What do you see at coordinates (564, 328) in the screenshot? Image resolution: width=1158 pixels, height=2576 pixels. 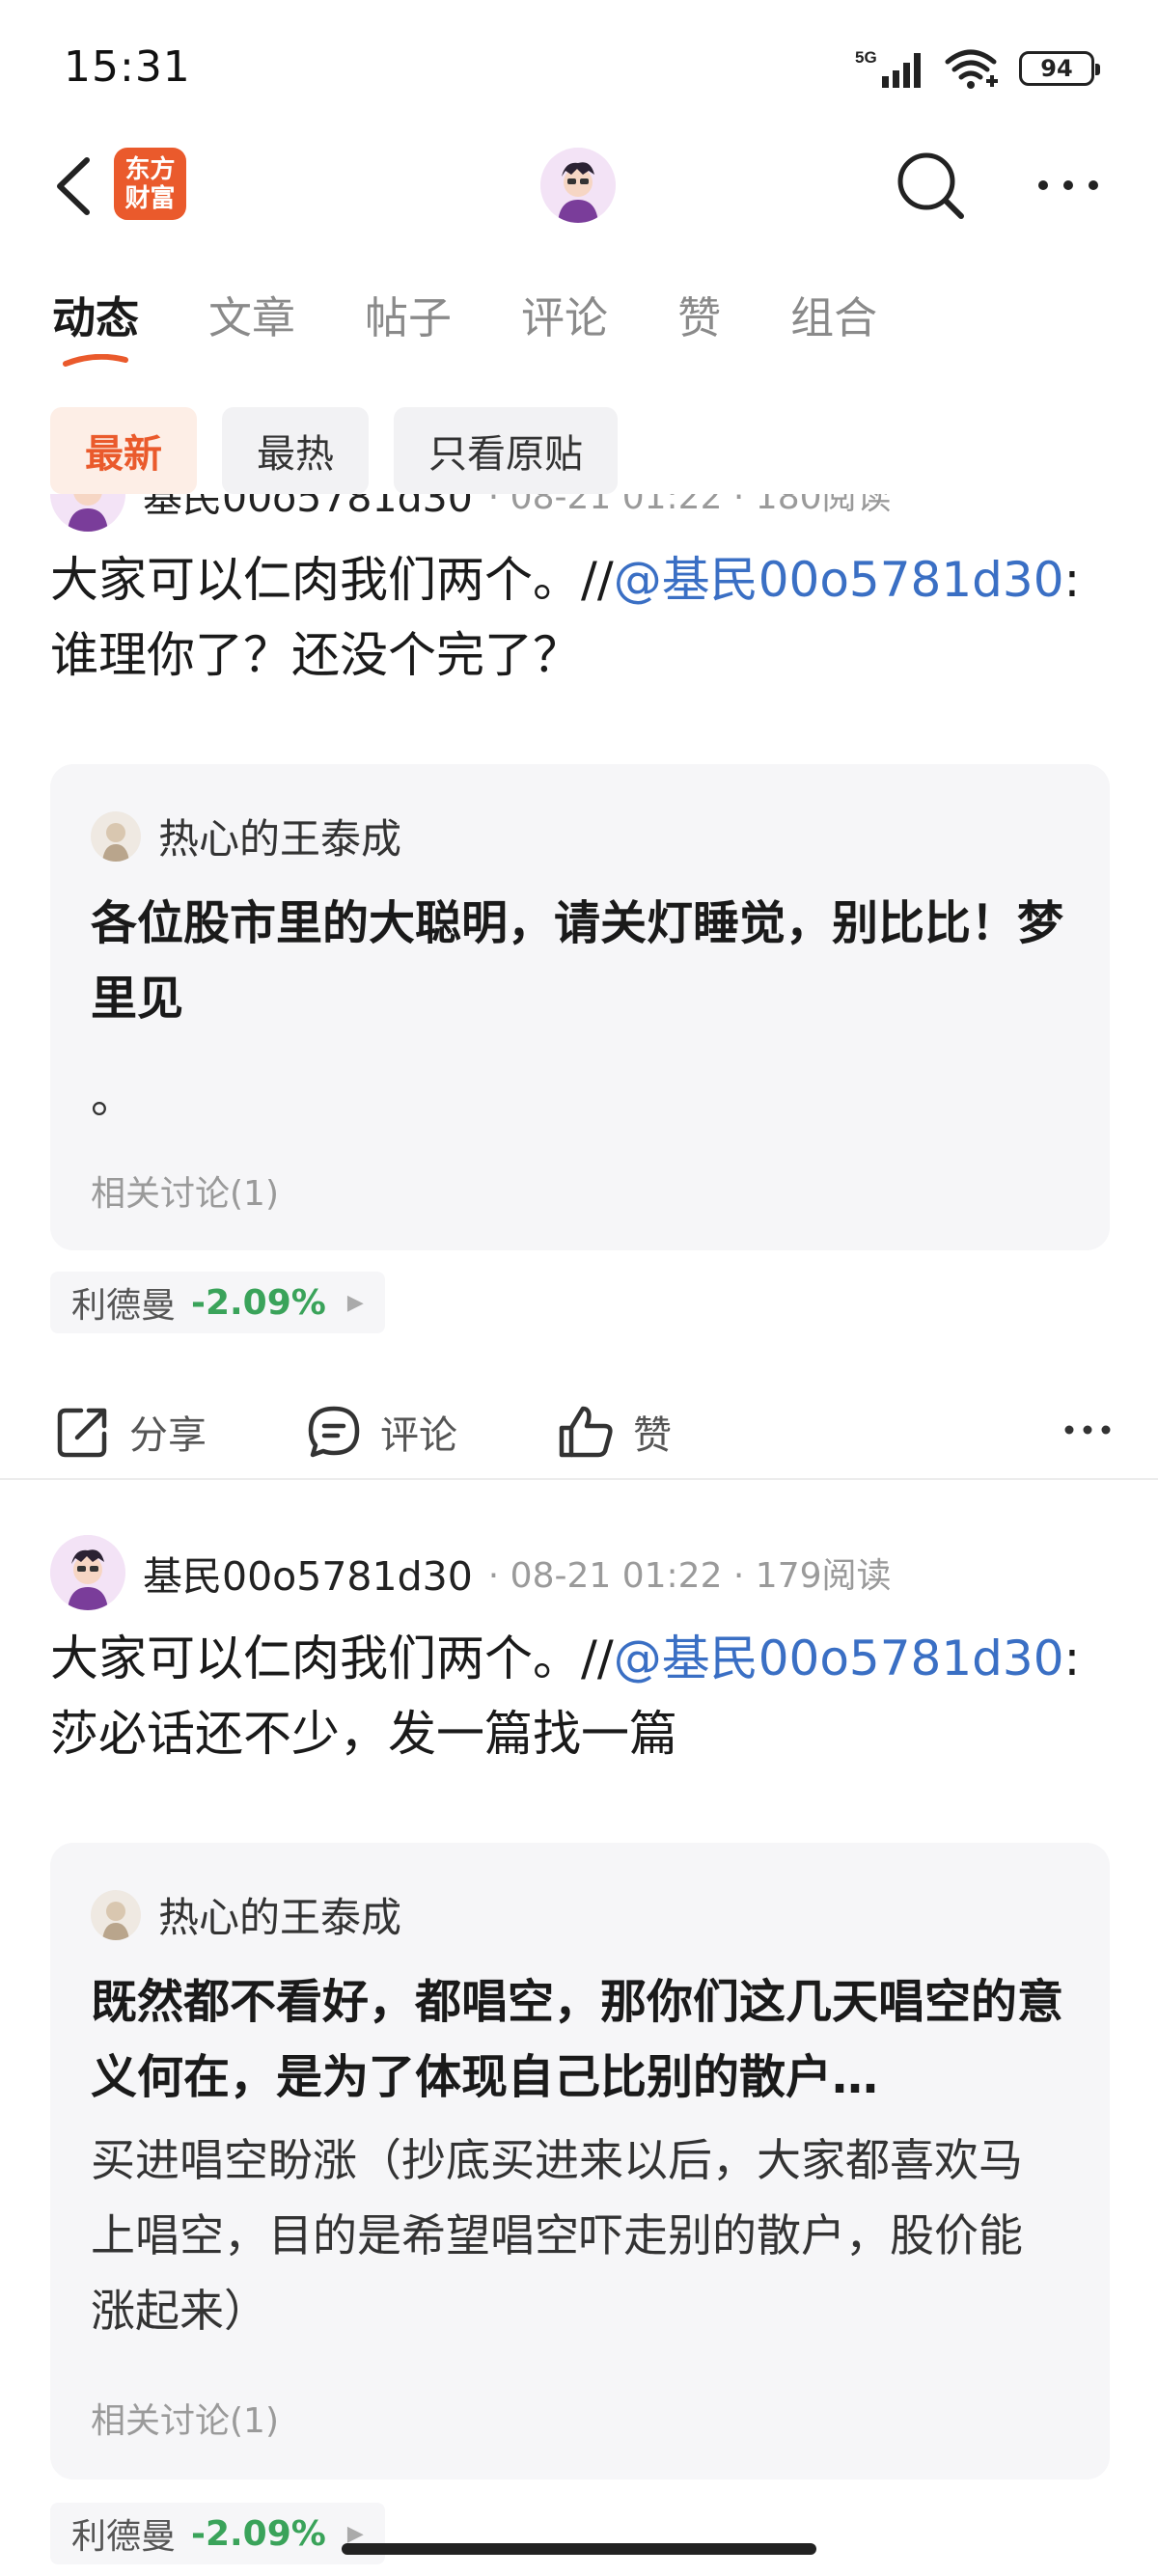 I see `tab-comments: 评论` at bounding box center [564, 328].